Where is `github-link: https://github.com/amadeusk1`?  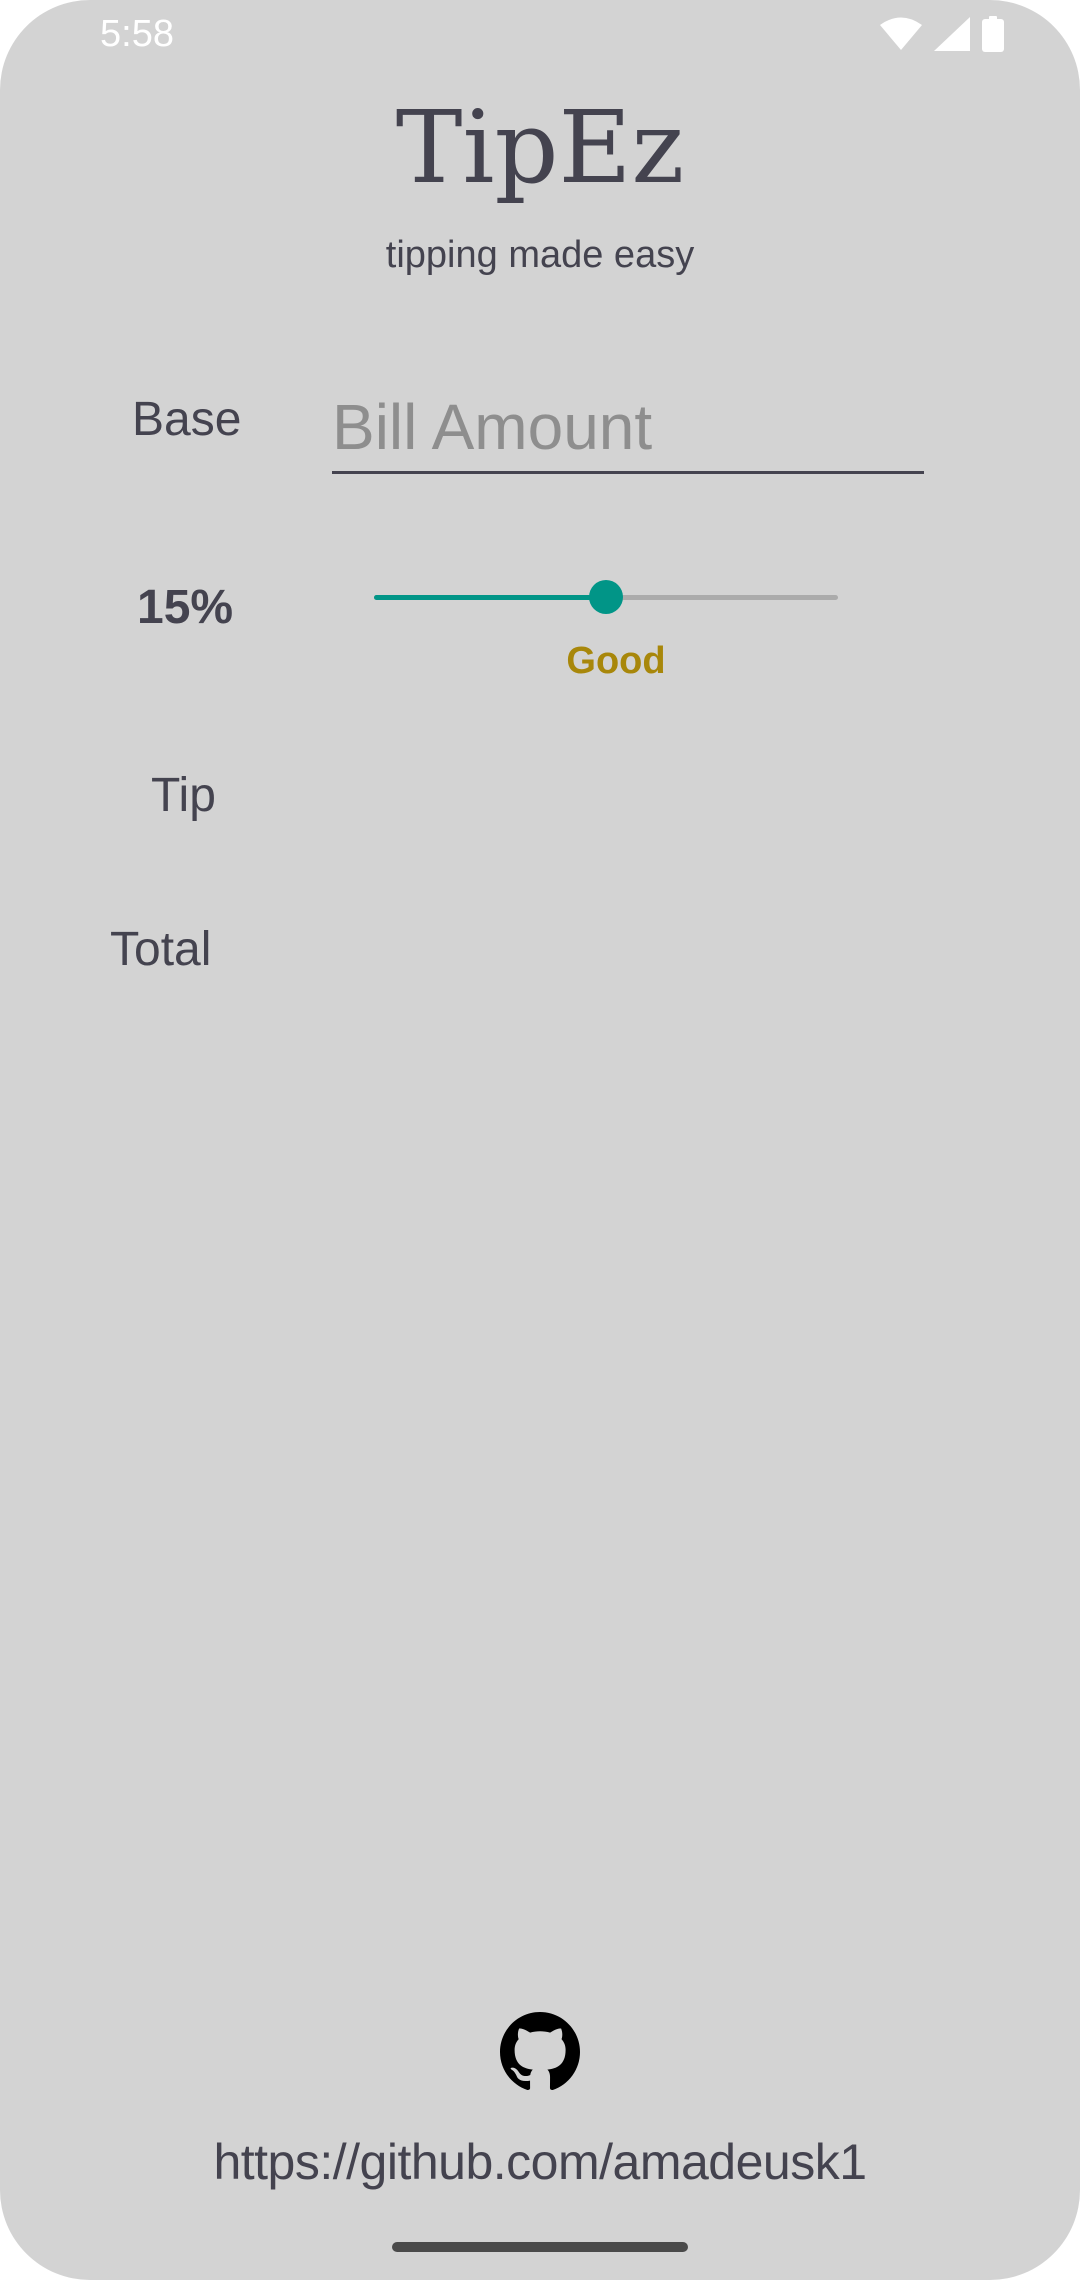
github-link: https://github.com/amadeusk1 is located at coordinates (540, 2162).